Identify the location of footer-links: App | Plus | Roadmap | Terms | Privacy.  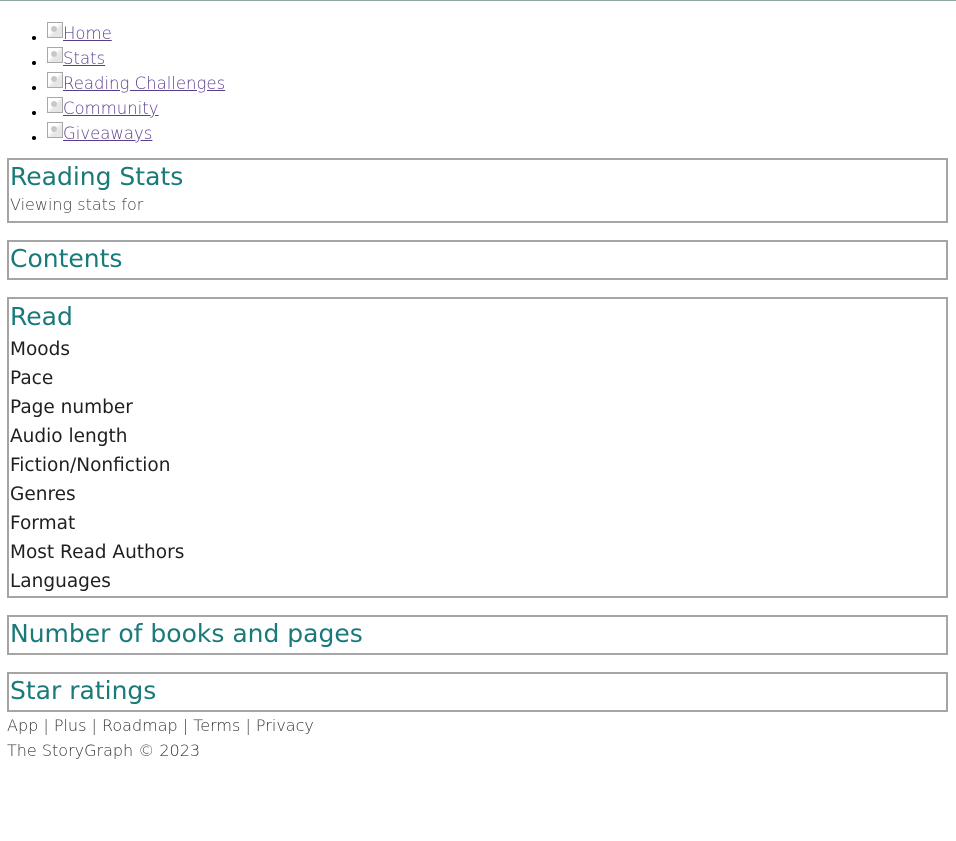
(160, 725).